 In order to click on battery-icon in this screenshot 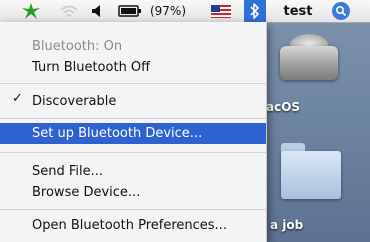, I will do `click(130, 11)`.